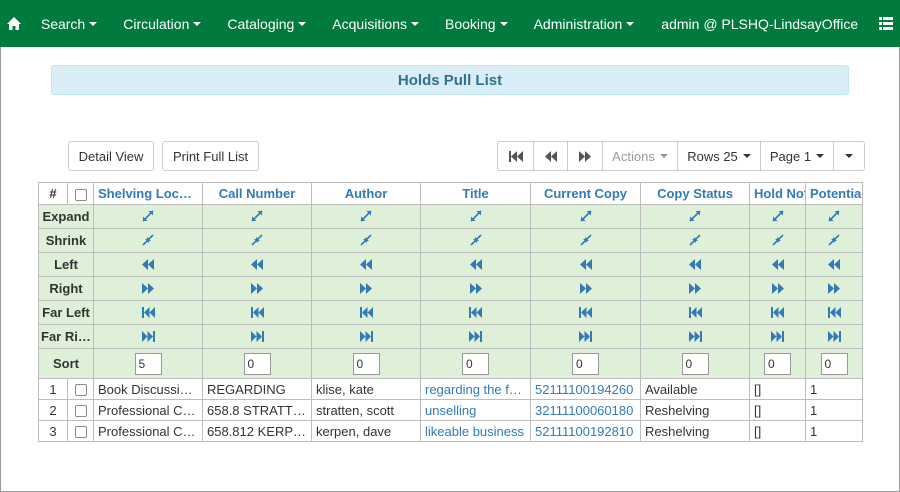 This screenshot has width=900, height=492. What do you see at coordinates (257, 193) in the screenshot?
I see `column-header-call-number: Call Number` at bounding box center [257, 193].